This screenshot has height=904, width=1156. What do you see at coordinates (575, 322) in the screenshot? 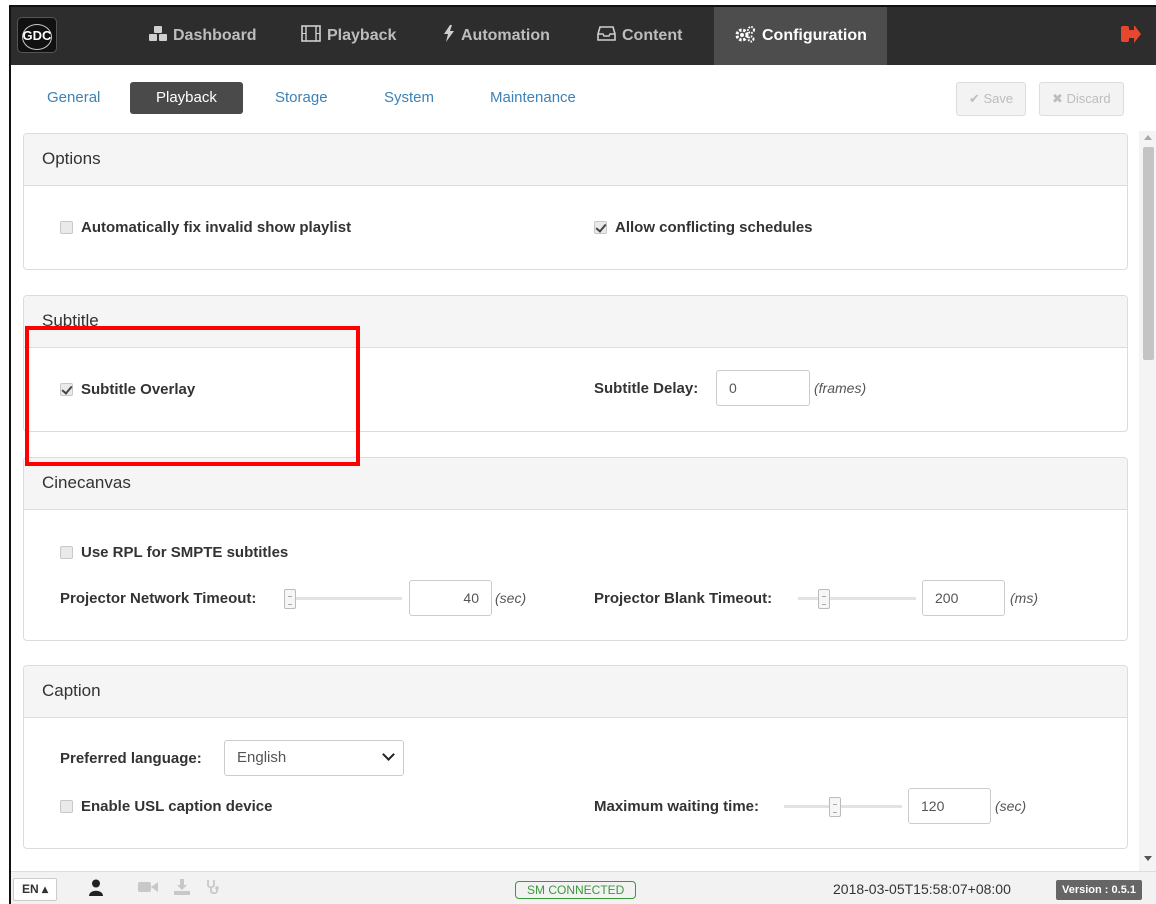
I see `subtitle-title: Subtitle` at bounding box center [575, 322].